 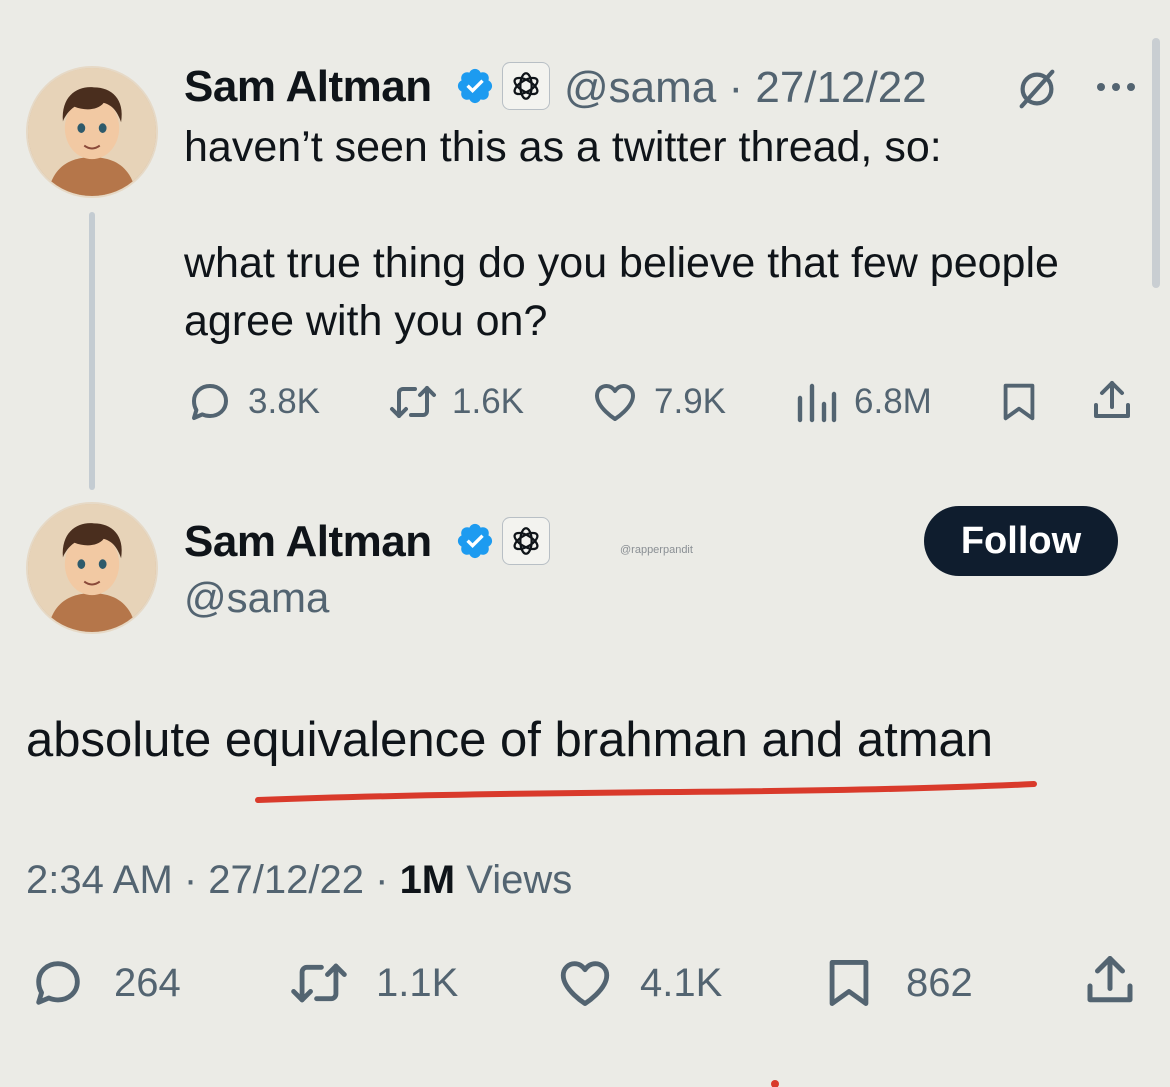 I want to click on follow-button: Follow, so click(x=1021, y=541).